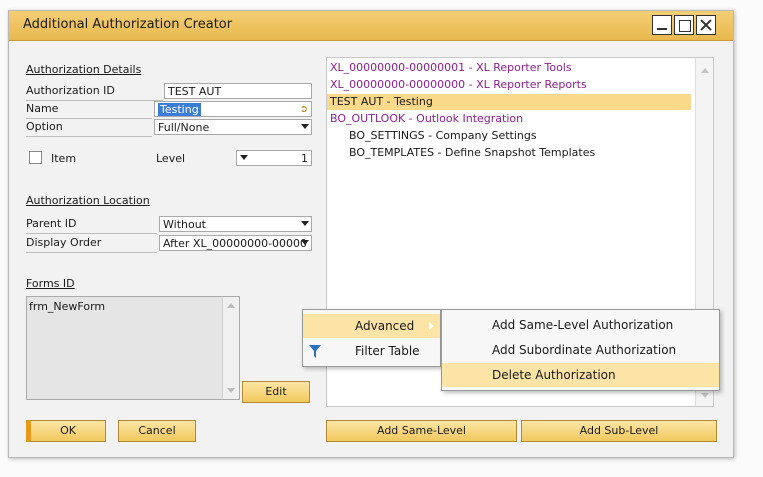 The image size is (763, 477). What do you see at coordinates (304, 158) in the screenshot?
I see `level-value: 1` at bounding box center [304, 158].